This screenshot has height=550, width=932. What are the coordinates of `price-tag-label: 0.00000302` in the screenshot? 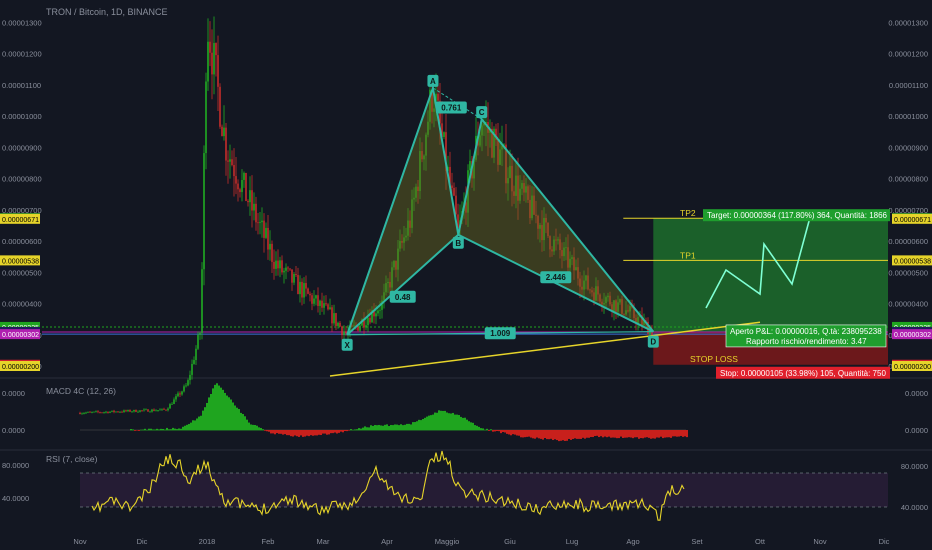 It's located at (20, 335).